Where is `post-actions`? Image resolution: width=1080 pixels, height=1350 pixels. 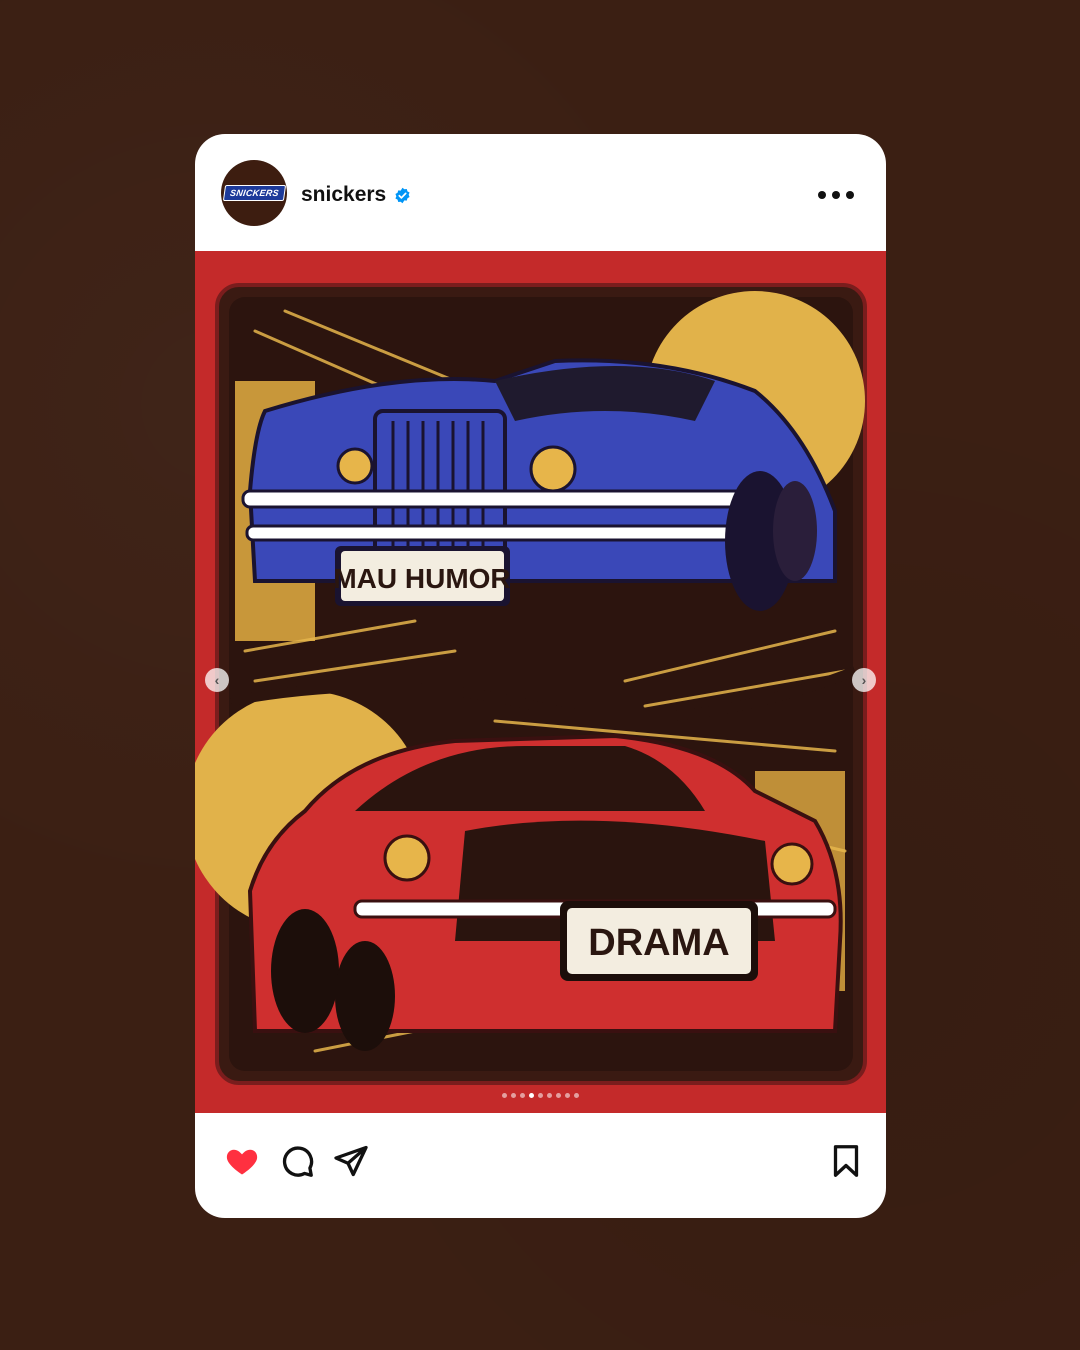 post-actions is located at coordinates (540, 1165).